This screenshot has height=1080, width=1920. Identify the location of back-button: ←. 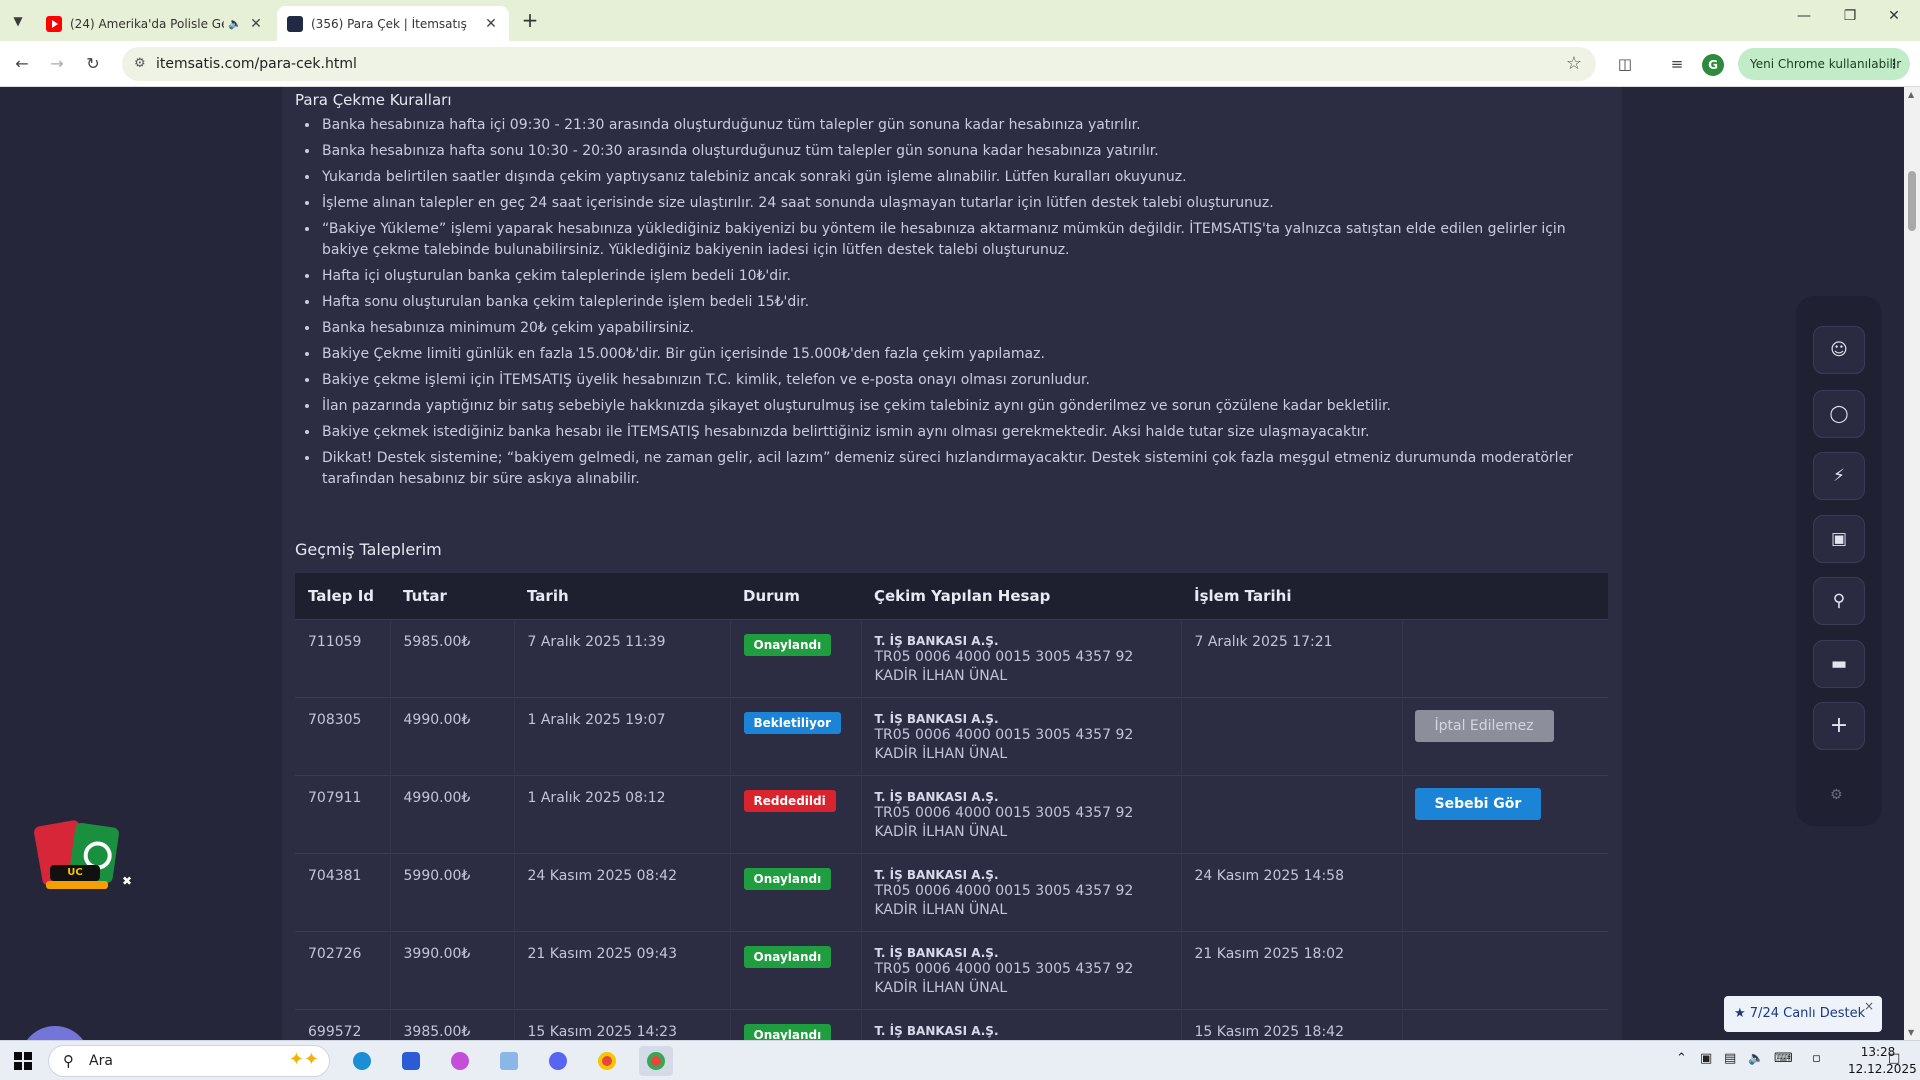
(22, 64).